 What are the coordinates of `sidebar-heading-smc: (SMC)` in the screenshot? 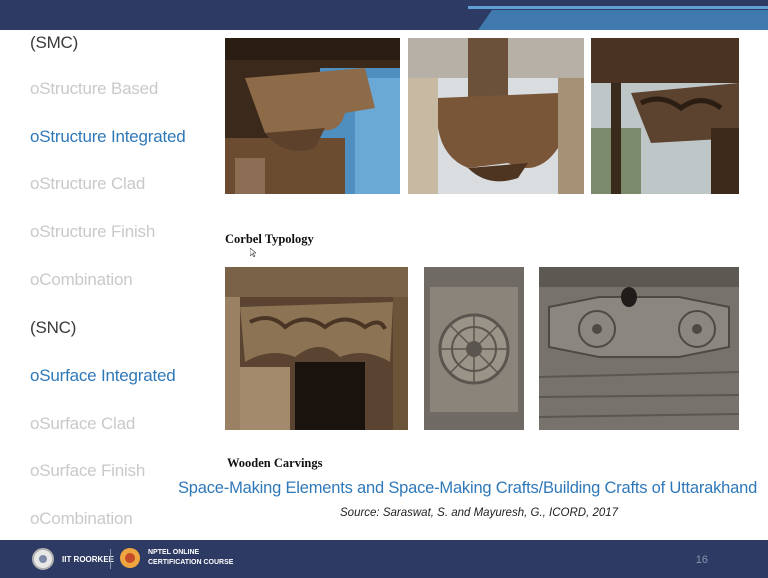 It's located at (54, 42).